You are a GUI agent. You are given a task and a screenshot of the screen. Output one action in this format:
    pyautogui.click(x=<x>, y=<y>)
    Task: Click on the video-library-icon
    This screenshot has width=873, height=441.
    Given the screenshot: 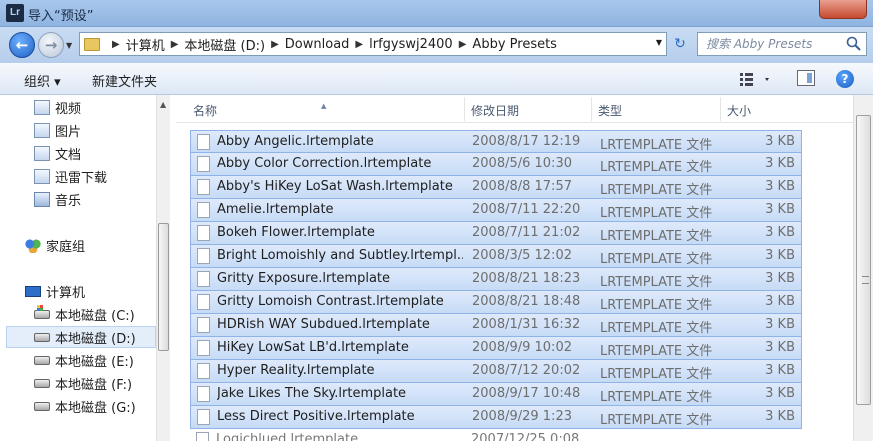 What is the action you would take?
    pyautogui.click(x=42, y=107)
    